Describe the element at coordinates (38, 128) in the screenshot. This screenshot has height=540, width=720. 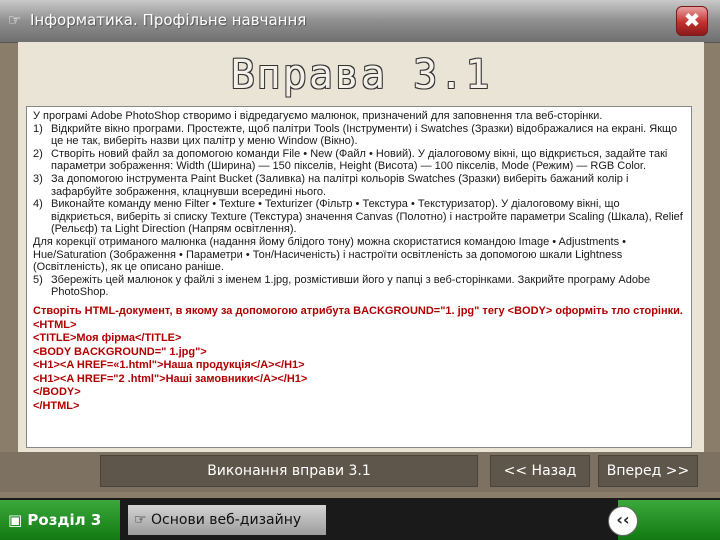
I see `step-number: 1)` at that location.